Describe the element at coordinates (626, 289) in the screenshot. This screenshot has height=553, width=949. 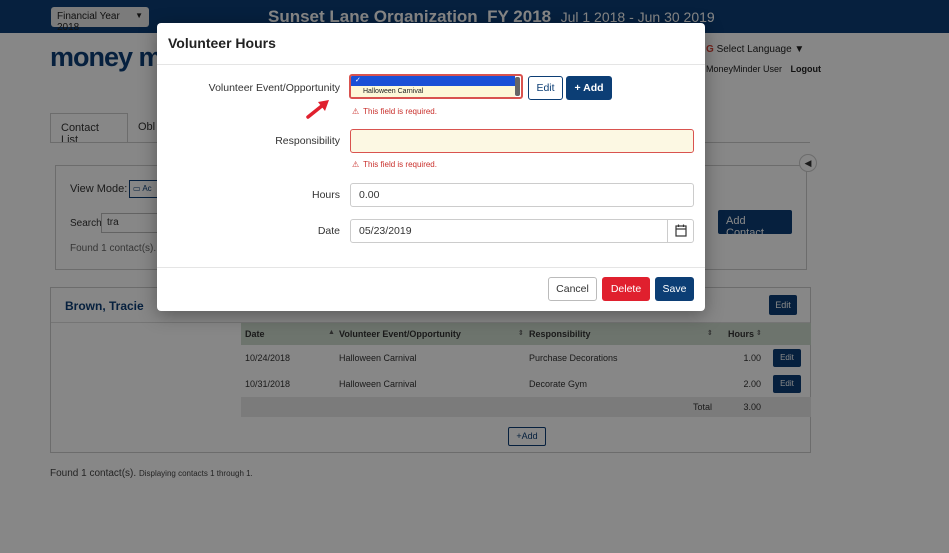
I see `delete-button: Delete` at that location.